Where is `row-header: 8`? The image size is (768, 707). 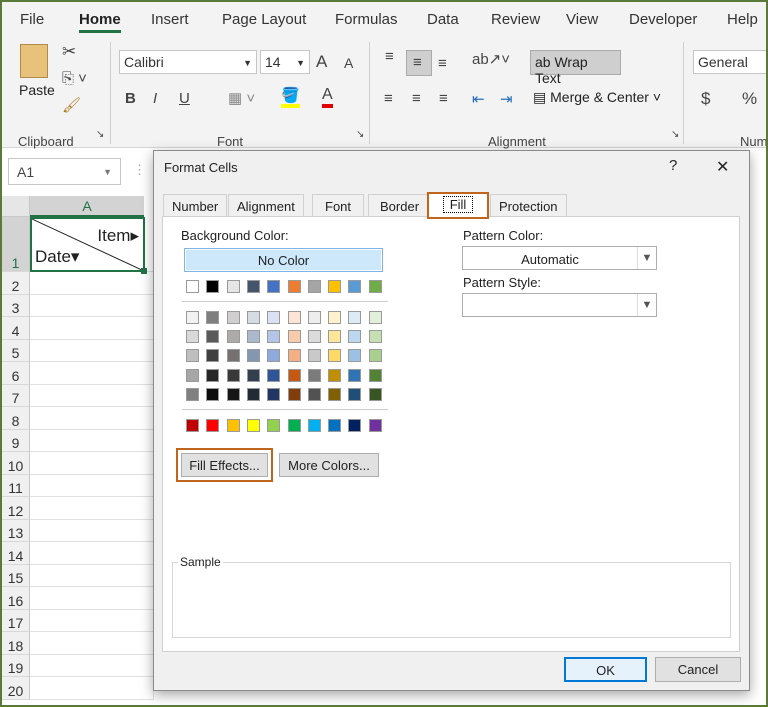
row-header: 8 is located at coordinates (16, 418).